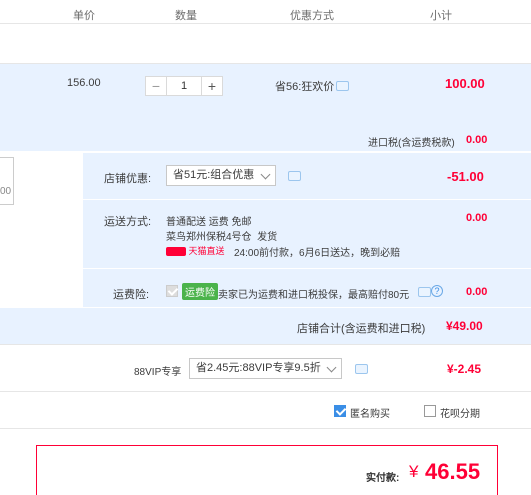 This screenshot has height=495, width=531. I want to click on shop-discount-selected: 省51元:组合优惠, so click(214, 175).